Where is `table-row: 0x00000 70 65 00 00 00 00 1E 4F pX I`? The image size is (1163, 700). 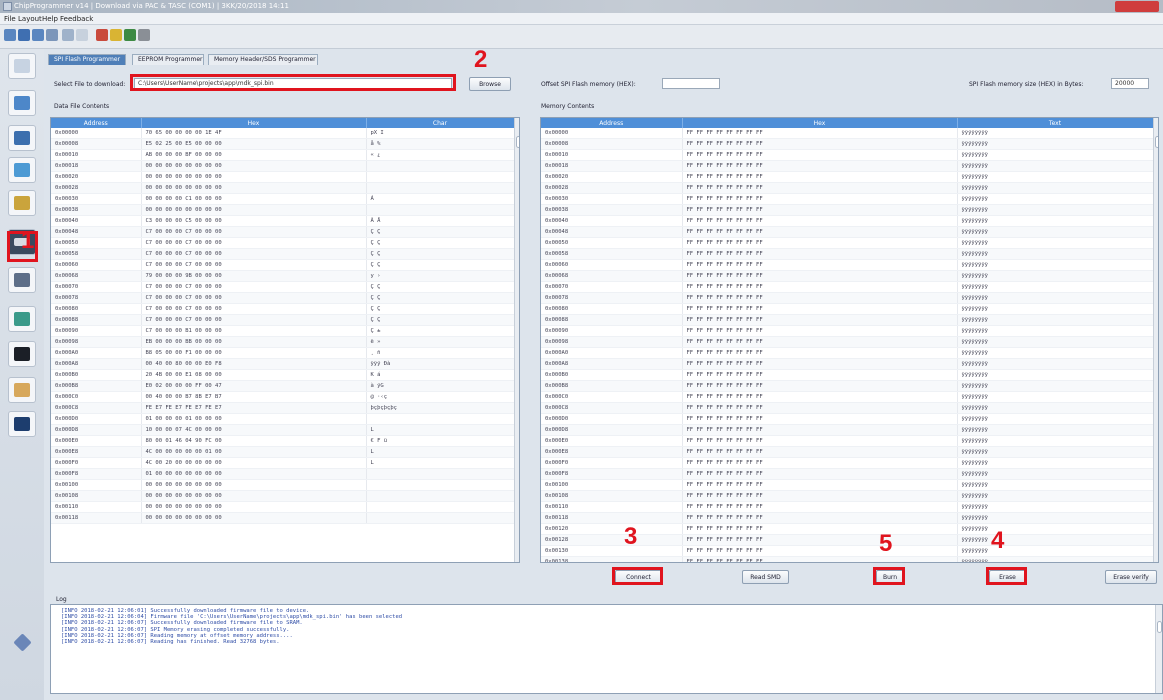
table-row: 0x00000 70 65 00 00 00 00 1E 4F pX I is located at coordinates (283, 133).